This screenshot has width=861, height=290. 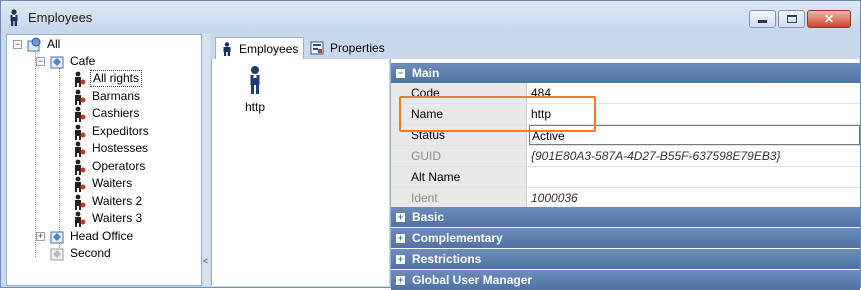 I want to click on tab-label: Properties, so click(x=357, y=48).